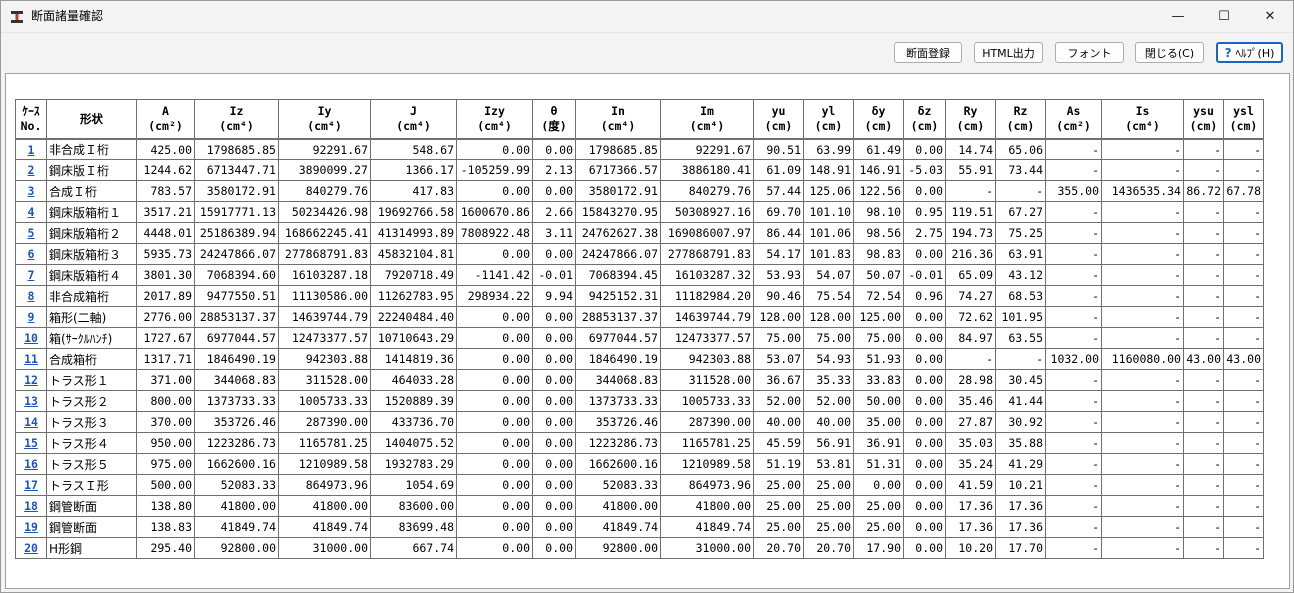 The image size is (1294, 593). I want to click on value-cell: 24762627.38, so click(618, 233).